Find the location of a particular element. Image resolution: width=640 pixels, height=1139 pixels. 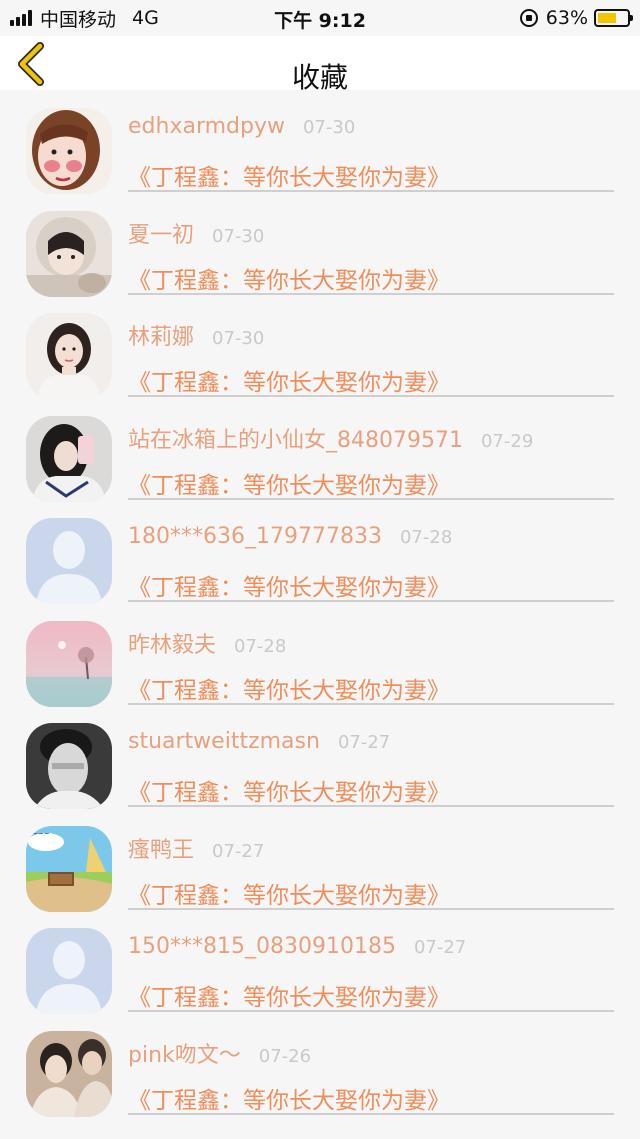

battery-icon is located at coordinates (613, 18).